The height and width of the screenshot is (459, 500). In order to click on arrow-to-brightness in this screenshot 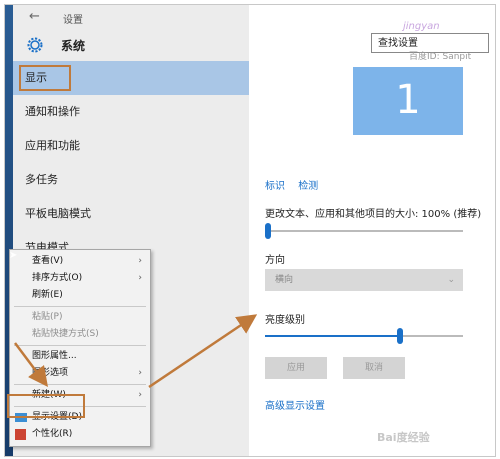, I will do `click(203, 351)`.